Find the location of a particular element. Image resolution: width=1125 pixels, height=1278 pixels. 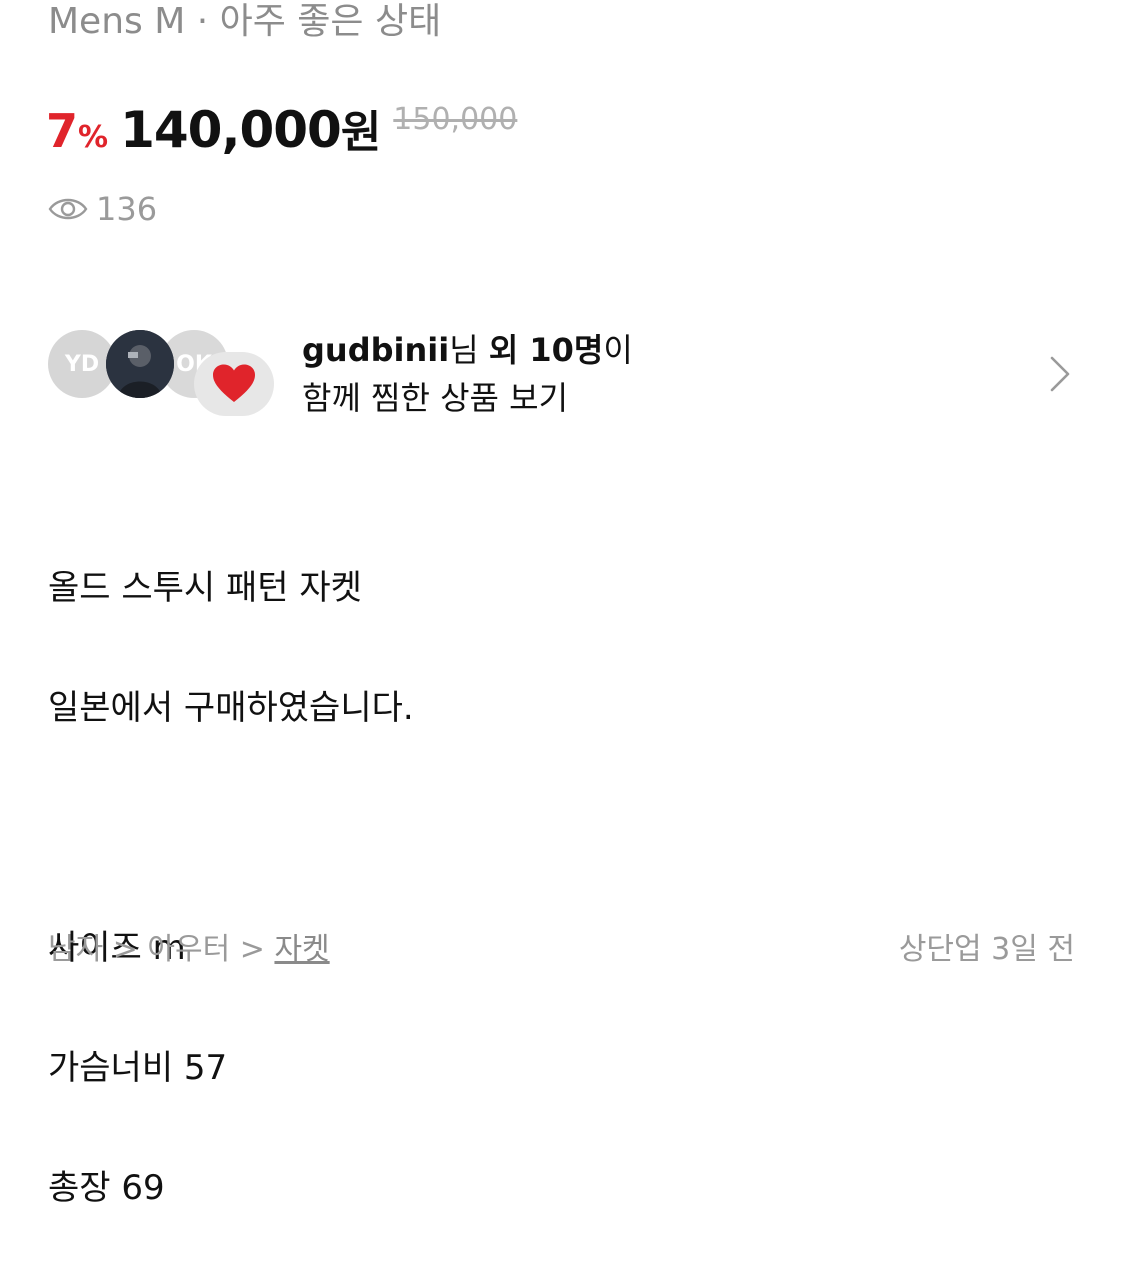

description-line: 총장 69 is located at coordinates (106, 1188).